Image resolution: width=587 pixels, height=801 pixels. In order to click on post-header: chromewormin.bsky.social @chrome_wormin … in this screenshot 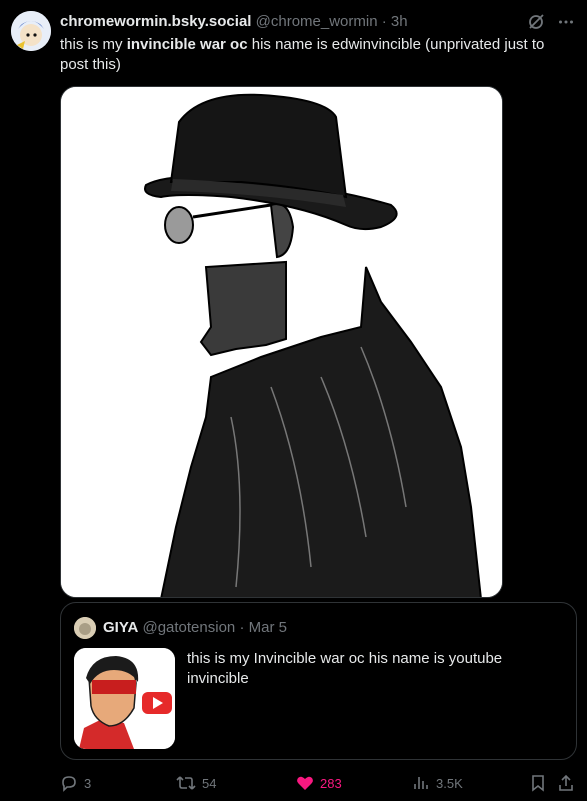, I will do `click(317, 22)`.